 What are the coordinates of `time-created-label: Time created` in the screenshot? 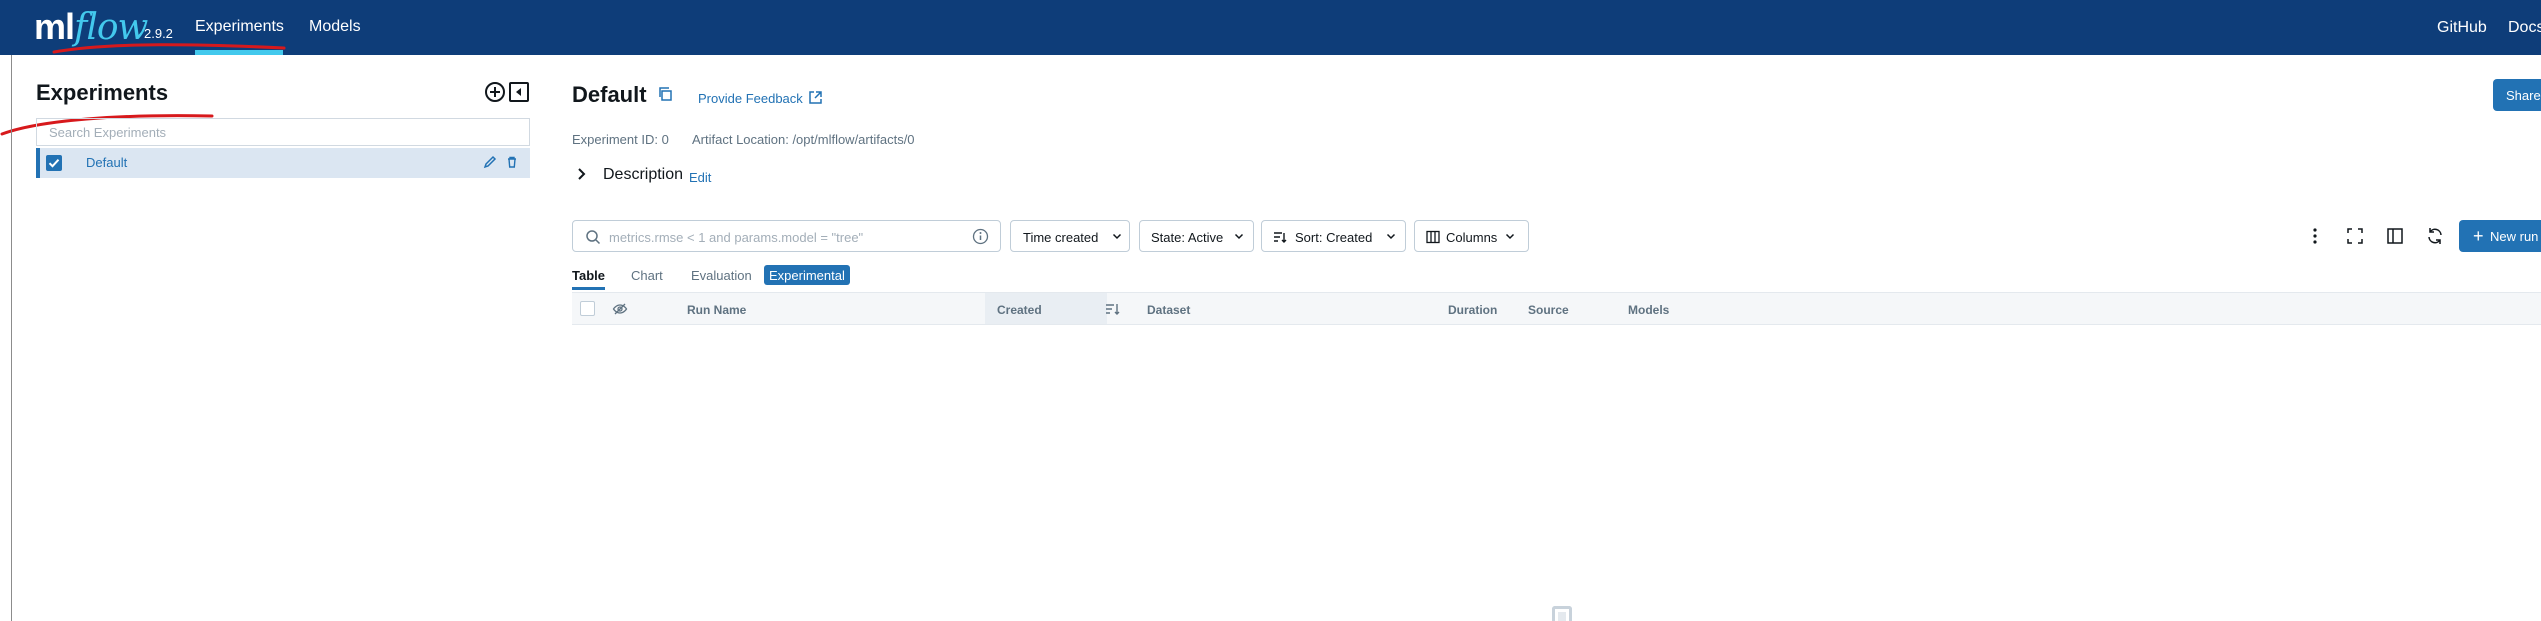 It's located at (1061, 237).